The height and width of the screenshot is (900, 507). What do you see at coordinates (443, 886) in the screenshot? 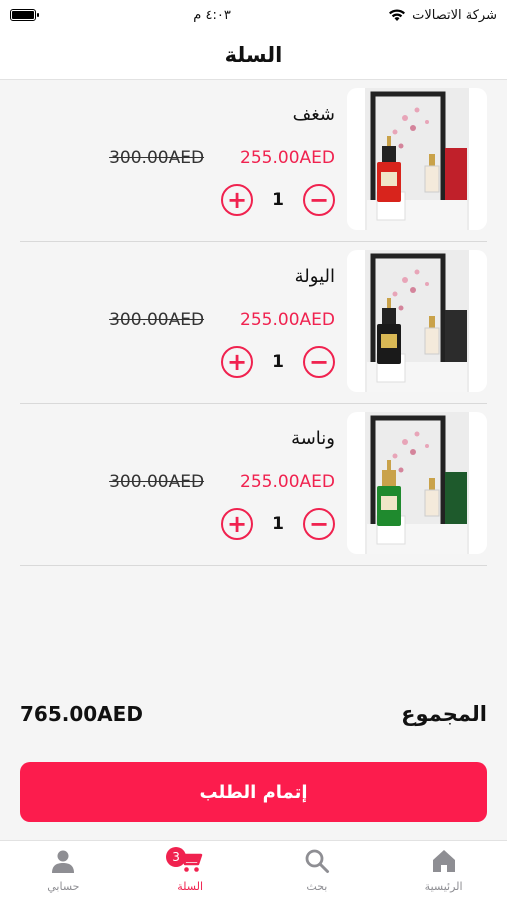
I see `tab-label: الرئيسية` at bounding box center [443, 886].